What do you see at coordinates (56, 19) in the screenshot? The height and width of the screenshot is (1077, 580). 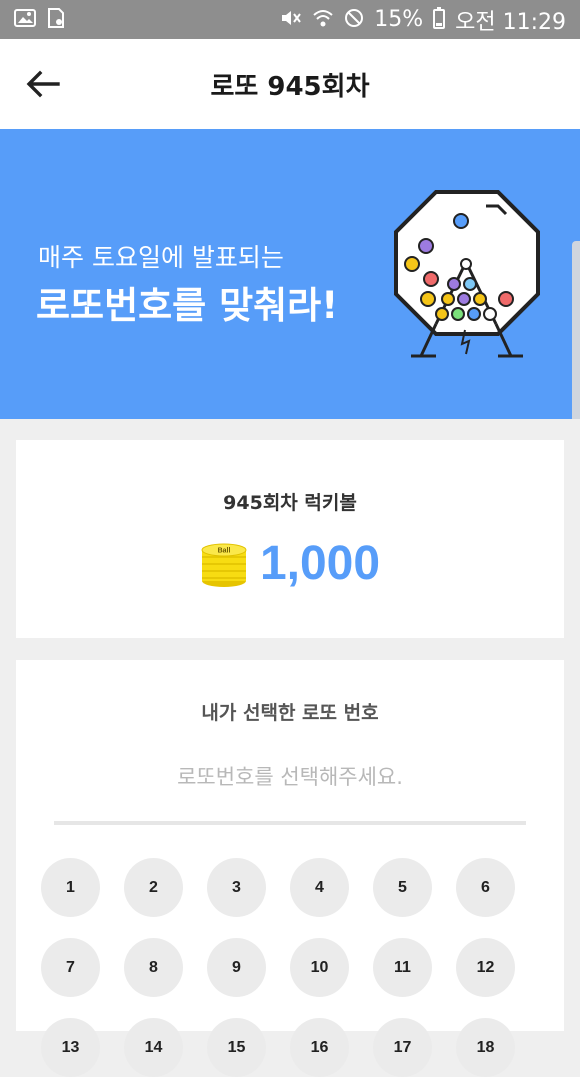 I see `sd-card-icon` at bounding box center [56, 19].